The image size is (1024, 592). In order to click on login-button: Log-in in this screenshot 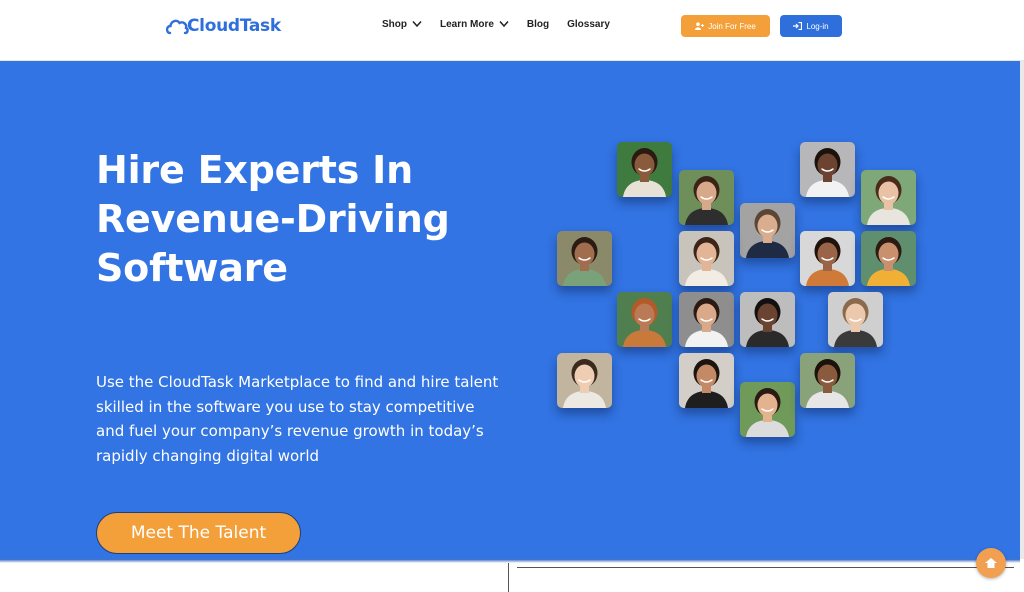, I will do `click(811, 26)`.